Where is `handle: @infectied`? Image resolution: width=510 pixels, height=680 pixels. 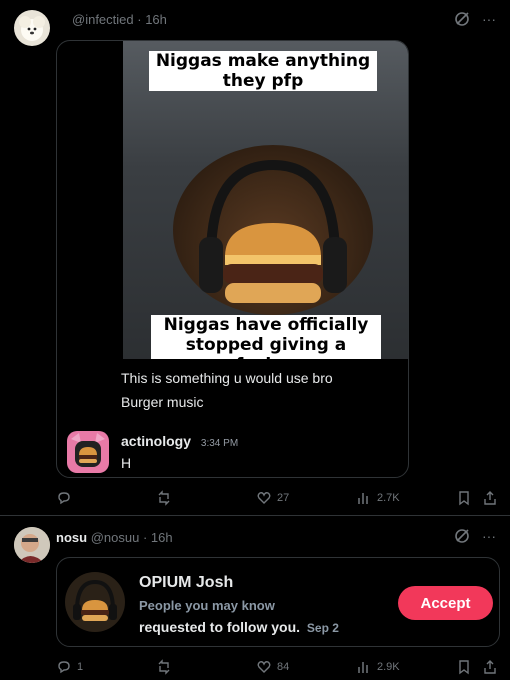
handle: @infectied is located at coordinates (103, 19).